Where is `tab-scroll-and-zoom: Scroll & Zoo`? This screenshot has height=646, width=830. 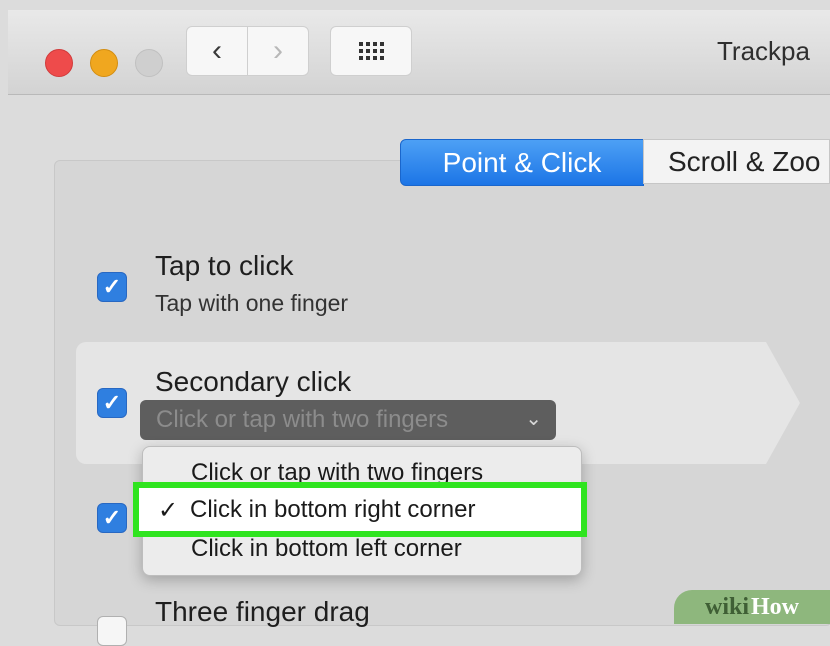
tab-scroll-and-zoom: Scroll & Zoo is located at coordinates (736, 161).